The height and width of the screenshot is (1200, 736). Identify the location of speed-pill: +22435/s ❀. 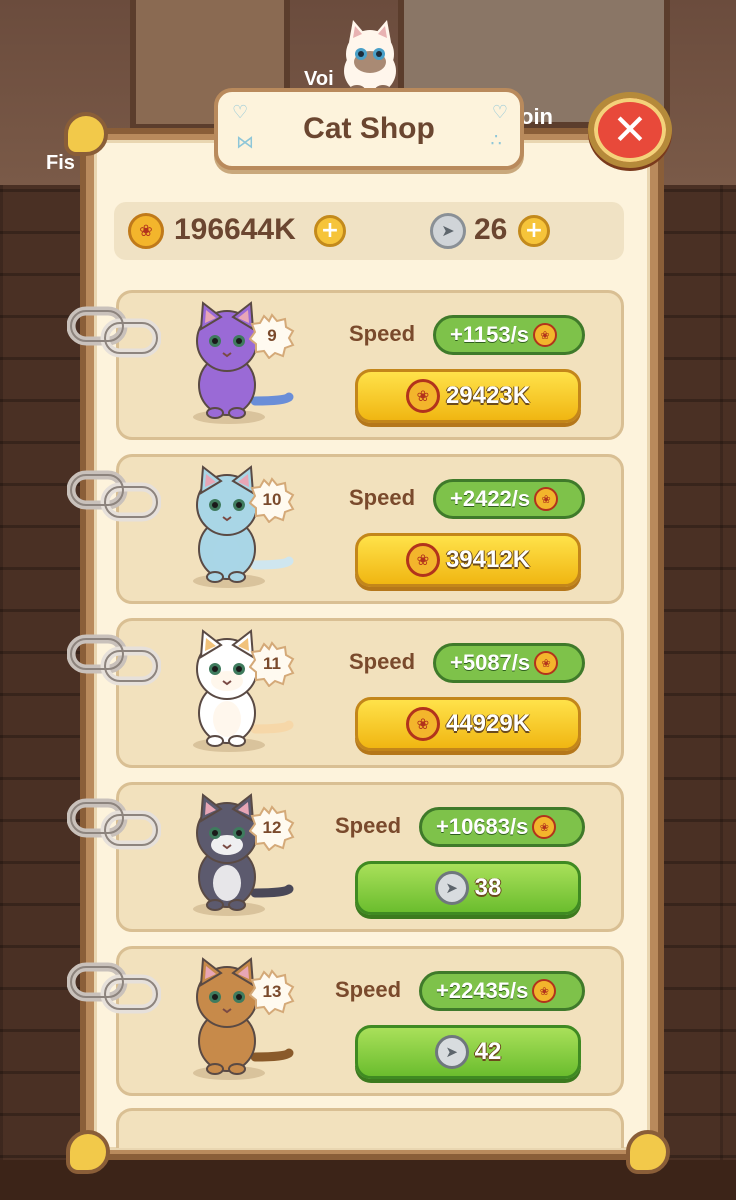
(502, 991).